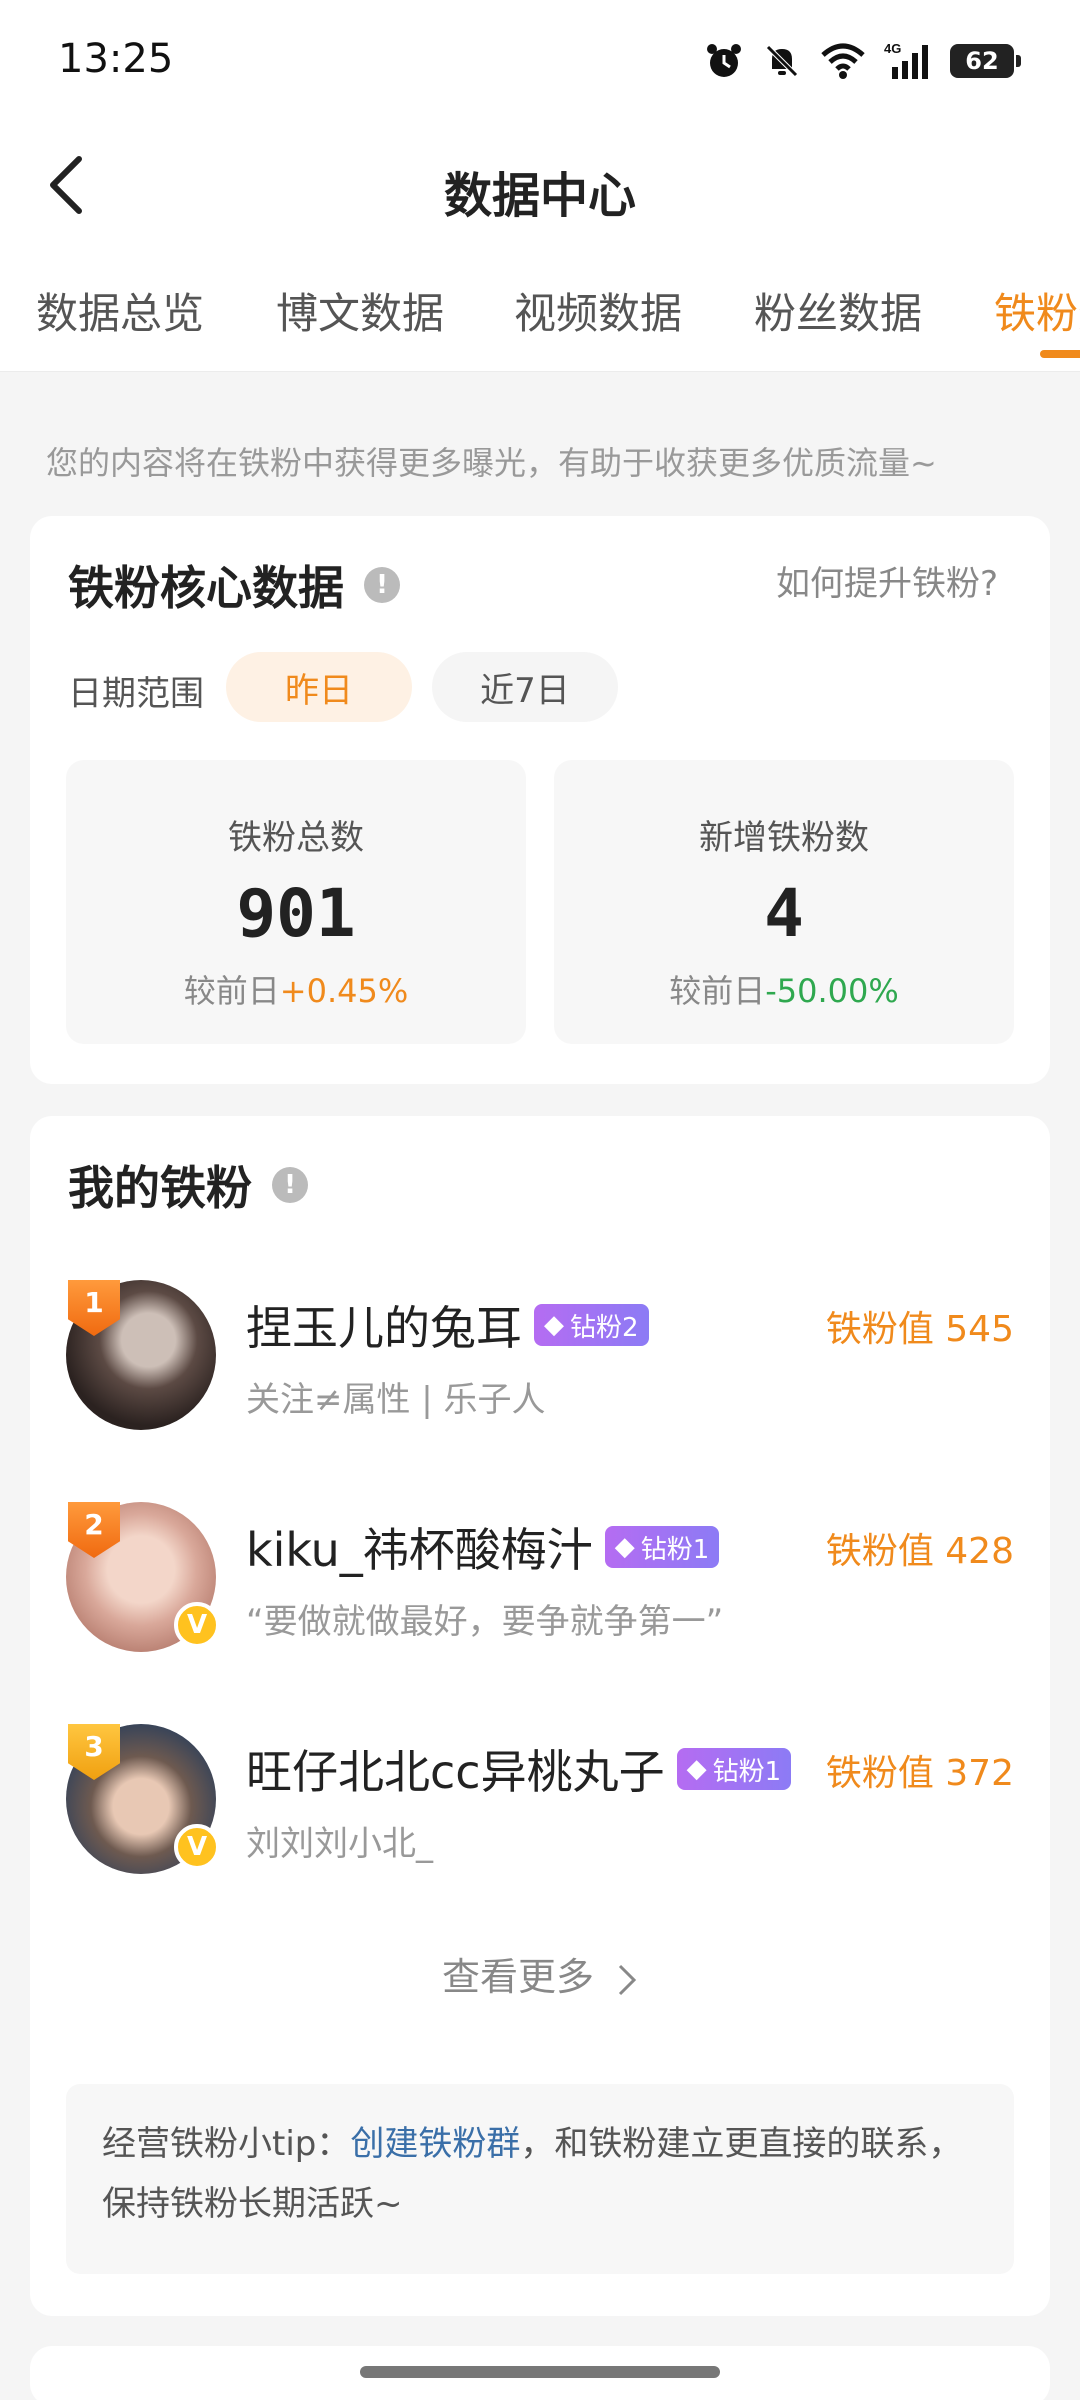 The width and height of the screenshot is (1080, 2400). Describe the element at coordinates (784, 838) in the screenshot. I see `stat-label: 新增铁粉数` at that location.